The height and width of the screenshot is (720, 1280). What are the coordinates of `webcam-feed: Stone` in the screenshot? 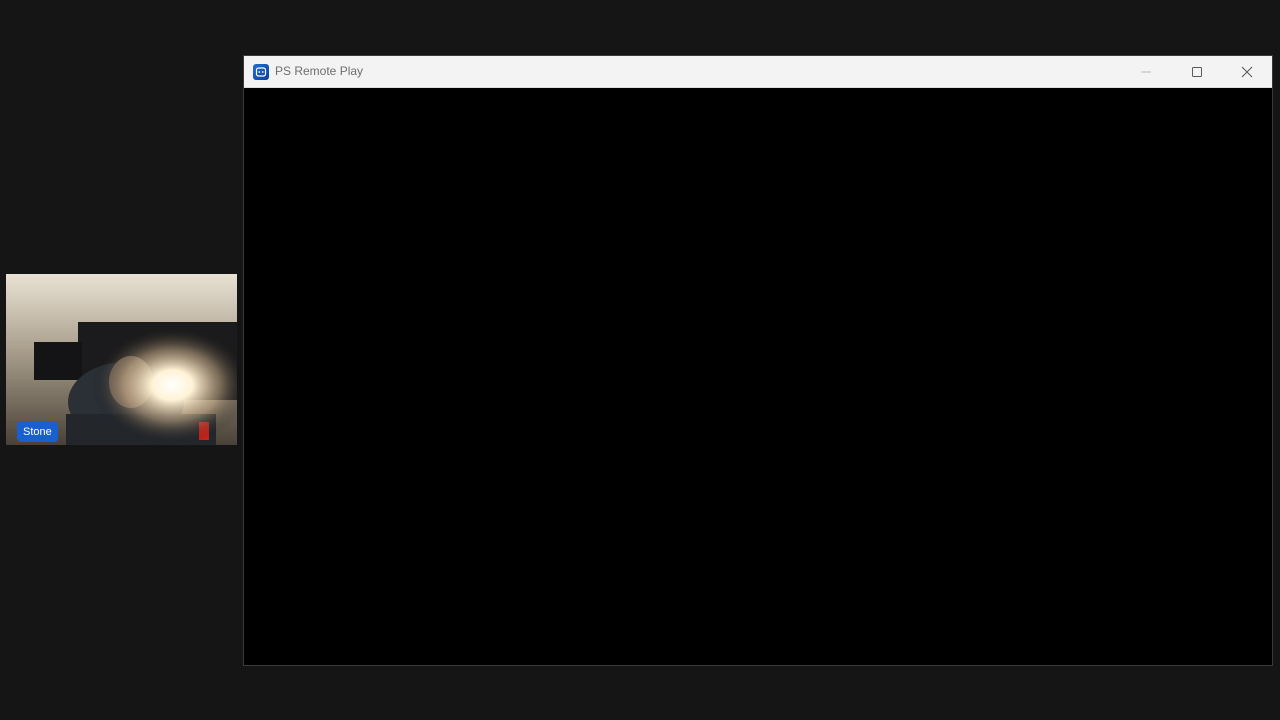 It's located at (121, 359).